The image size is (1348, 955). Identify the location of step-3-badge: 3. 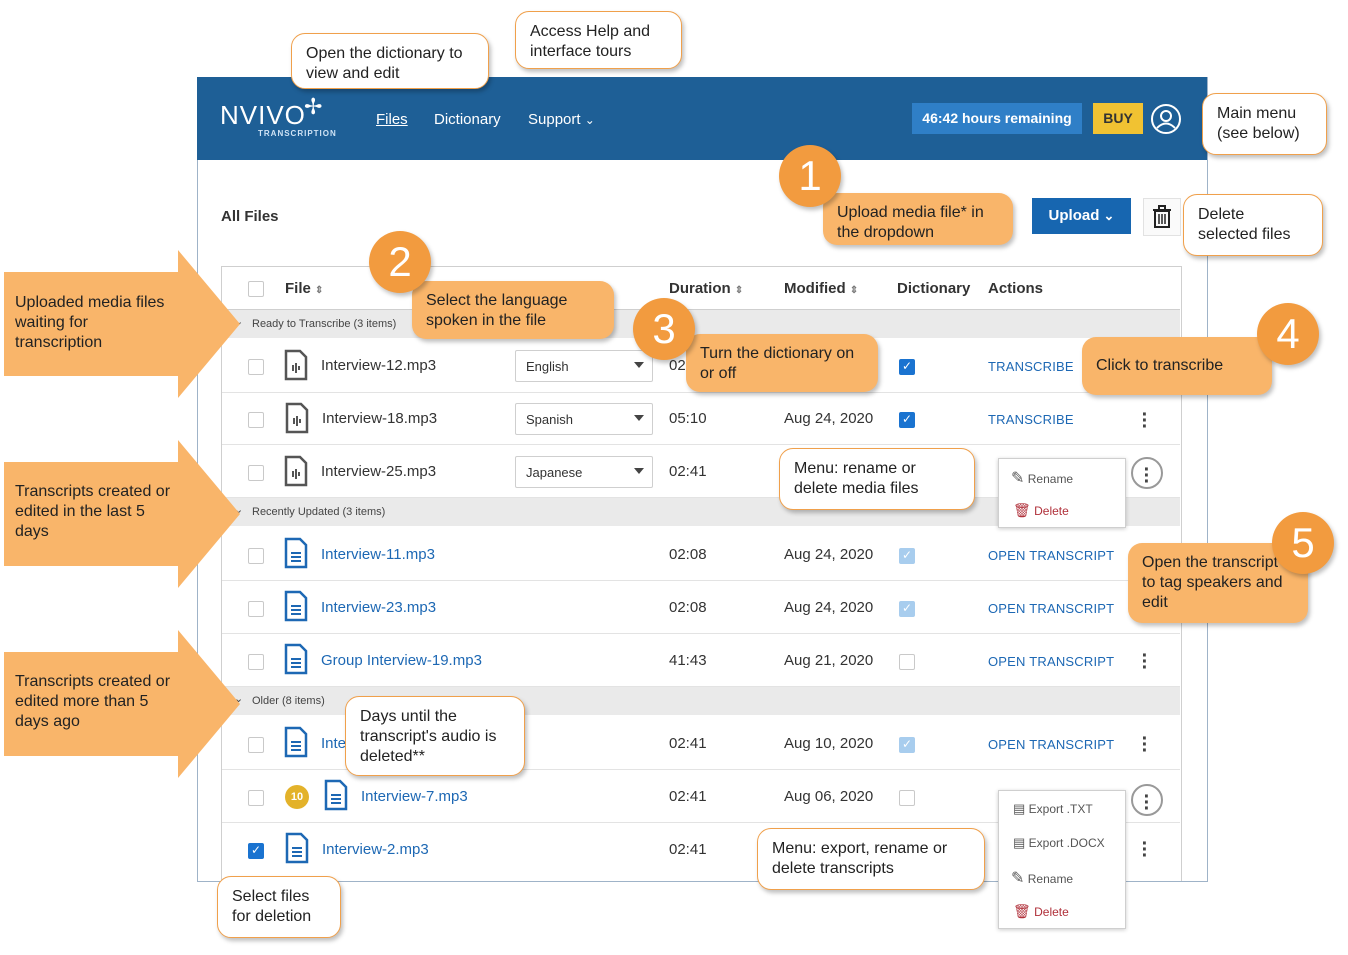
(664, 329).